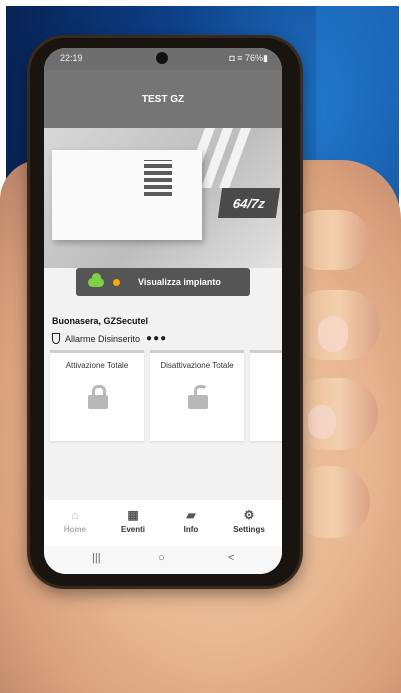 Image resolution: width=401 pixels, height=693 pixels. I want to click on tab-label: Home, so click(75, 529).